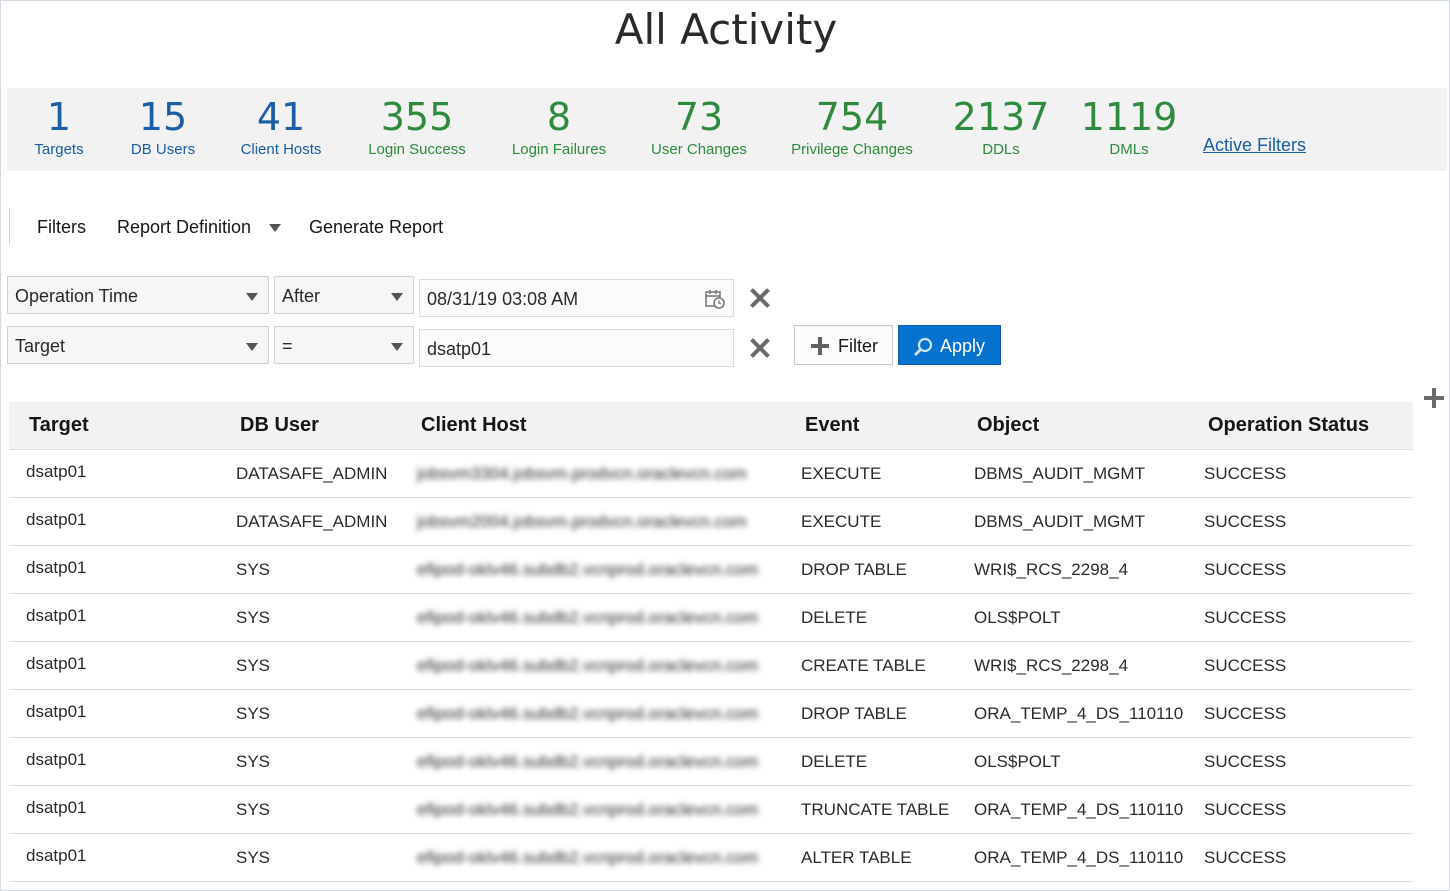  I want to click on stat-label: Login Failures, so click(559, 149).